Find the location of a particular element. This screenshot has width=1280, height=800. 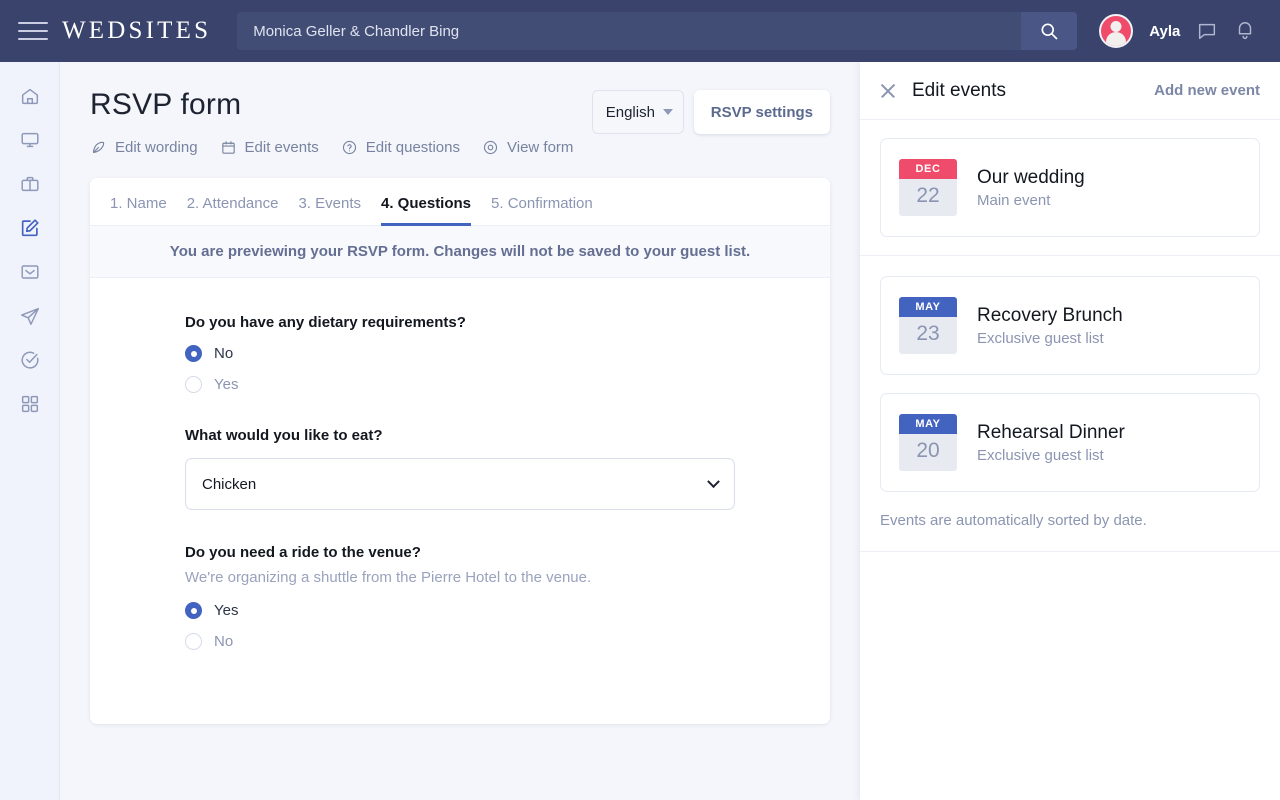

avatar is located at coordinates (1116, 31).